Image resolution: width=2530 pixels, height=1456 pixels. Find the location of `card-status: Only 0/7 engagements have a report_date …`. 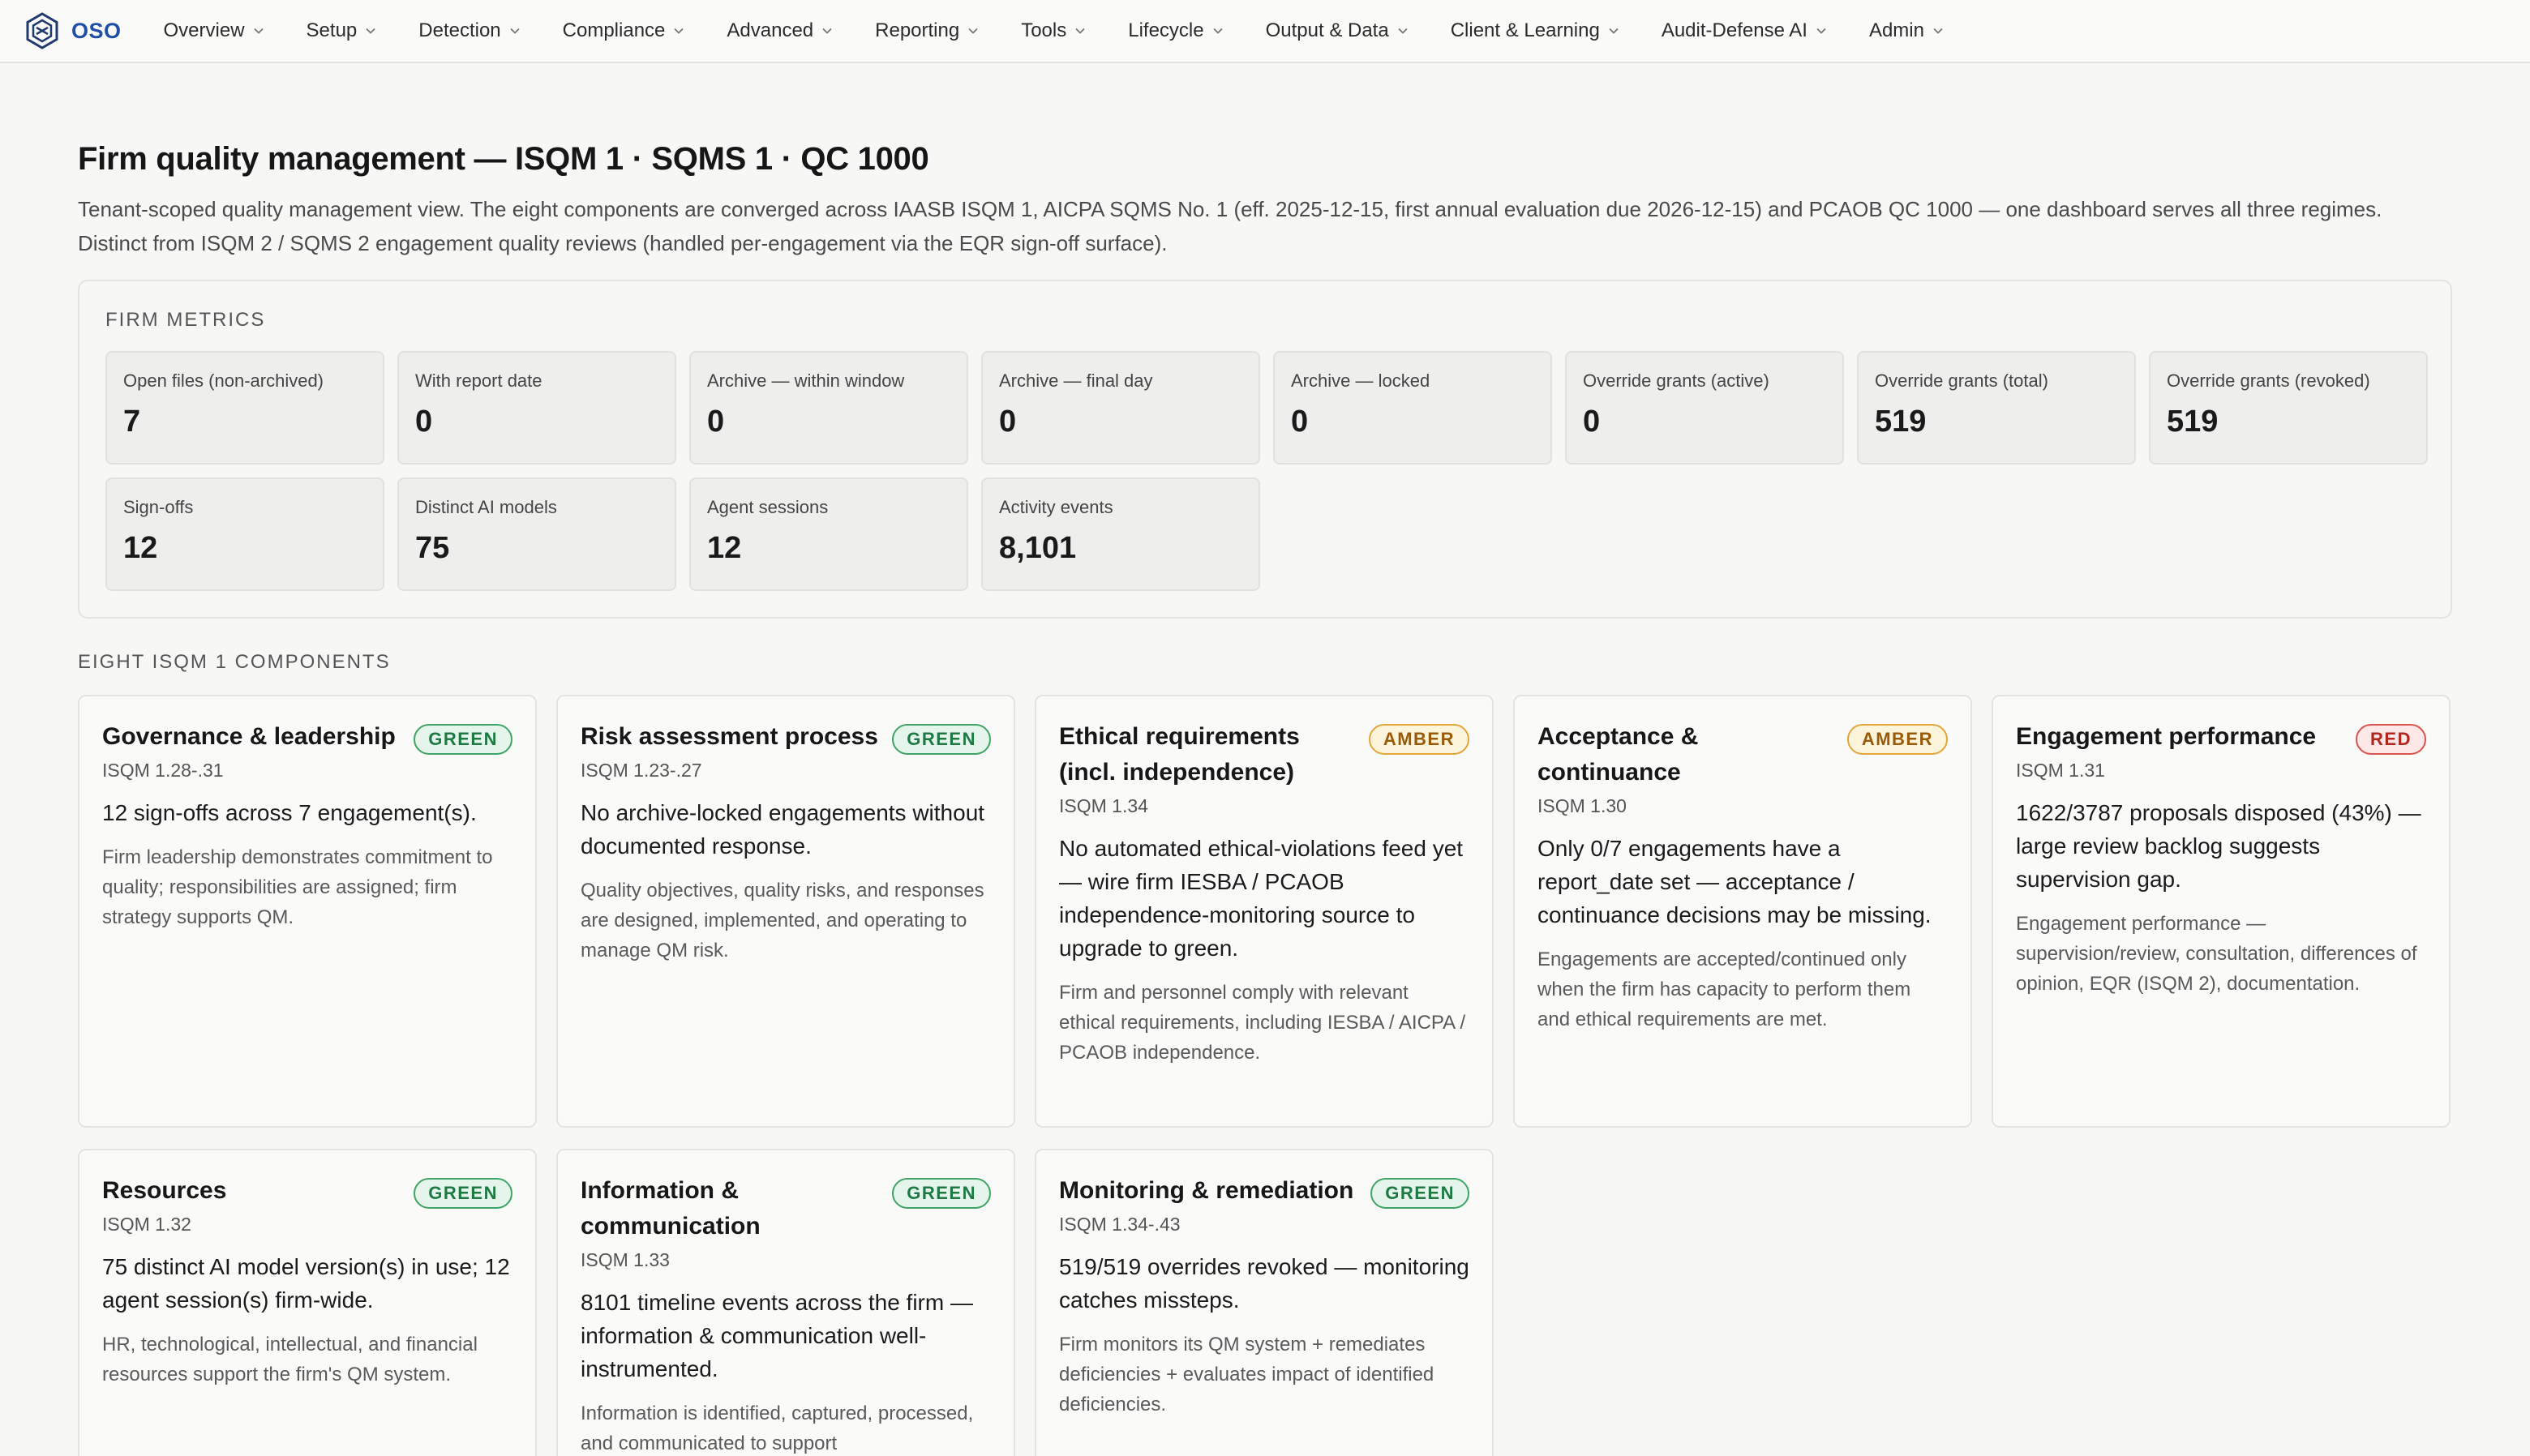

card-status: Only 0/7 engagements have a report_date … is located at coordinates (1734, 881).